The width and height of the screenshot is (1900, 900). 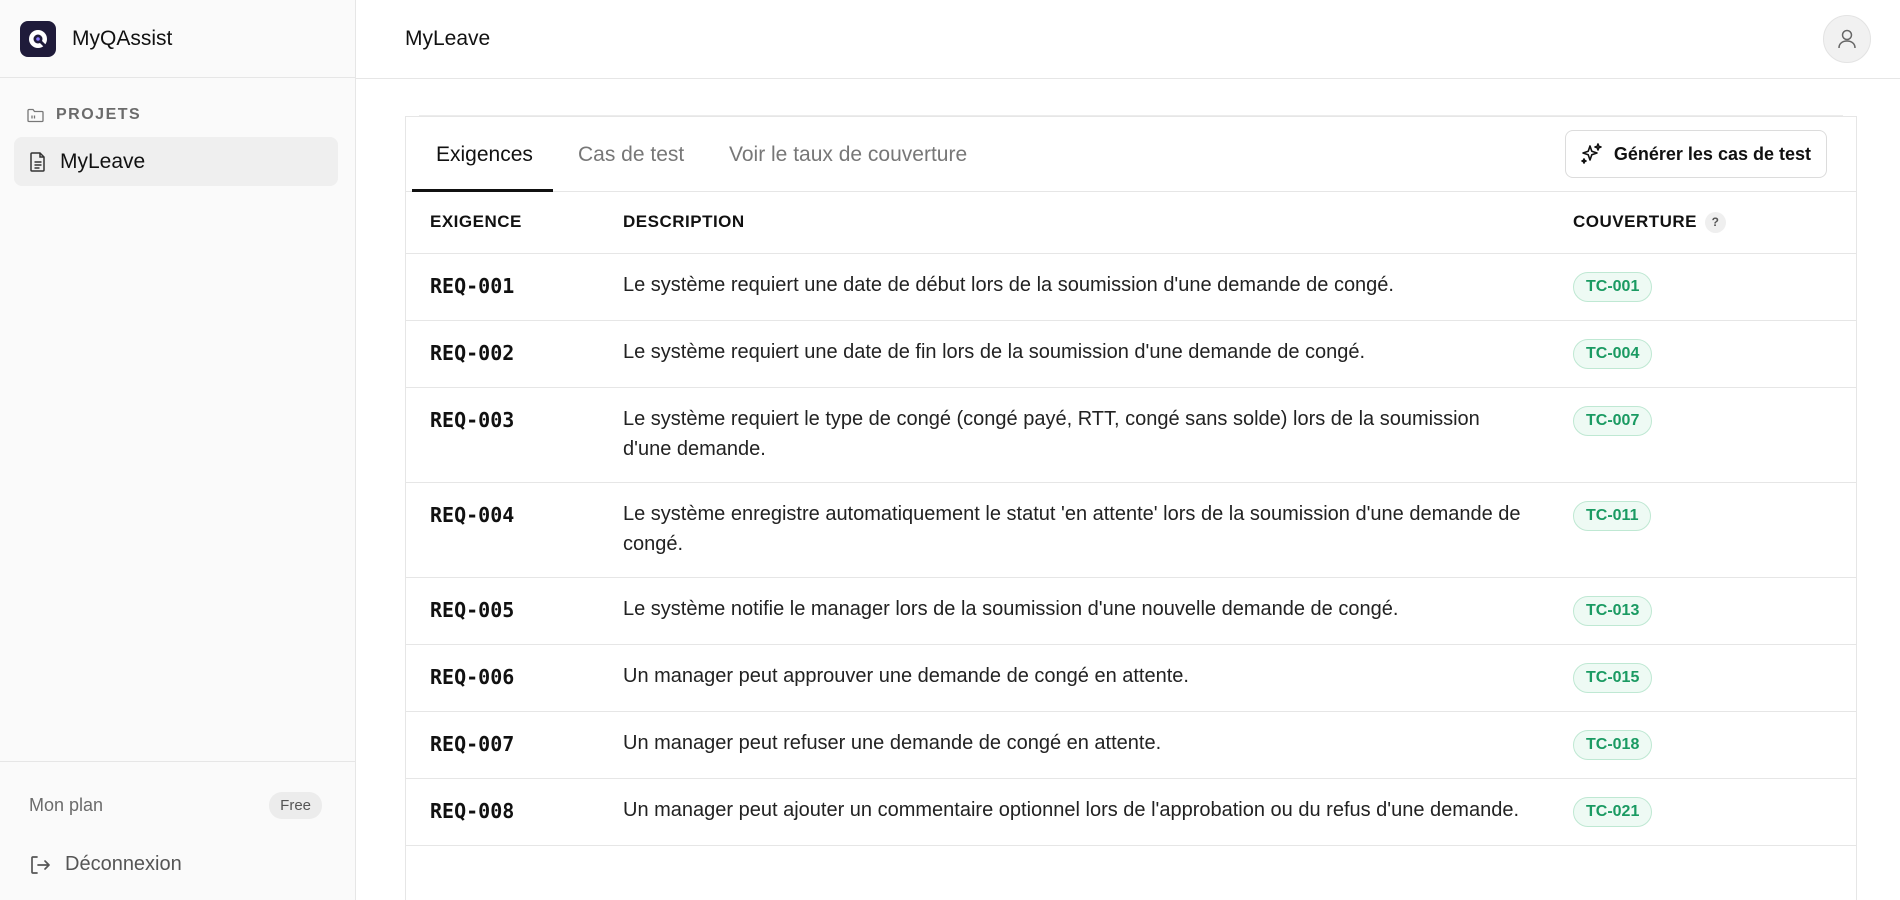 What do you see at coordinates (1131, 222) in the screenshot?
I see `table-header-row: EXIGENCE DESCRIPTION COUVERTURE?` at bounding box center [1131, 222].